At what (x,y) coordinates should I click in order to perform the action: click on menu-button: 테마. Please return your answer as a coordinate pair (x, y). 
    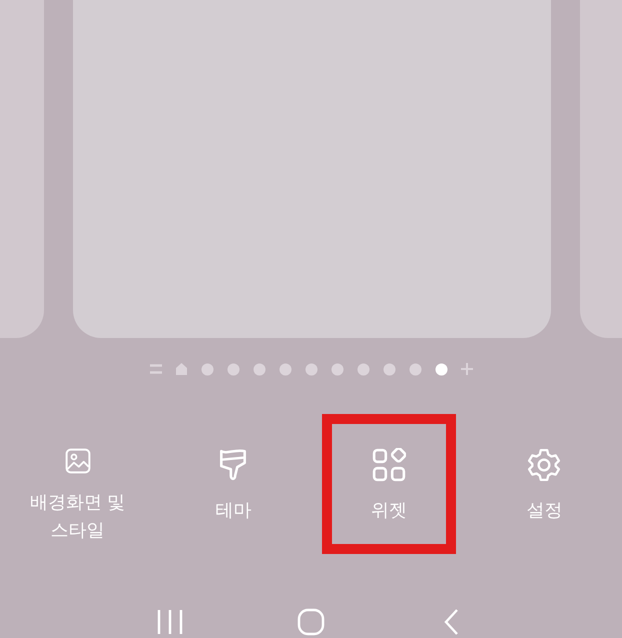
    Looking at the image, I should click on (233, 484).